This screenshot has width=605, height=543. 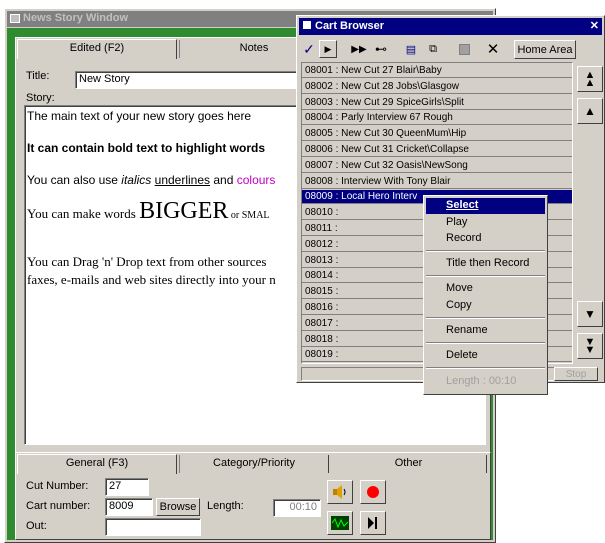 I want to click on speaker-icon, so click(x=339, y=492).